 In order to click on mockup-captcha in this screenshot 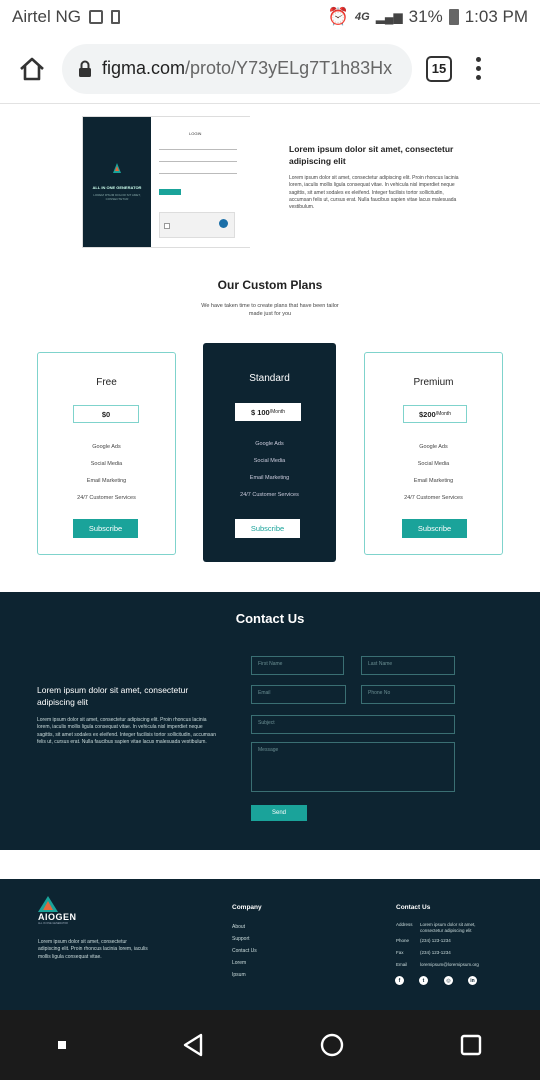, I will do `click(197, 225)`.